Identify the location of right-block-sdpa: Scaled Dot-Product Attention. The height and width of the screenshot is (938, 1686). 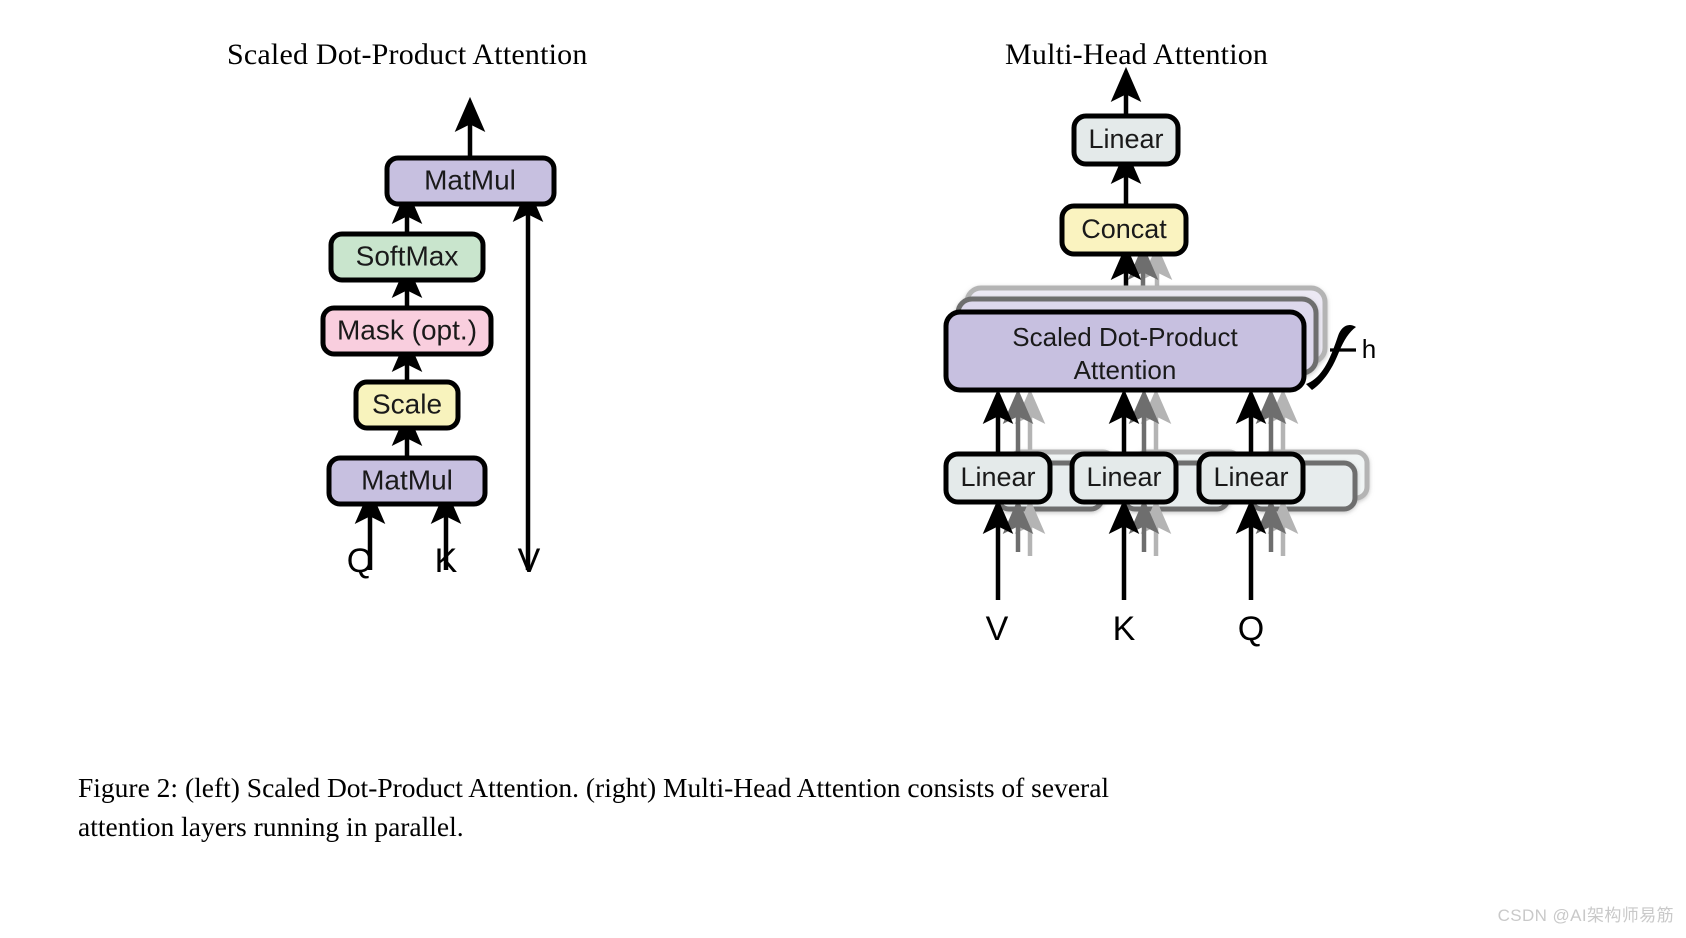
(1125, 351).